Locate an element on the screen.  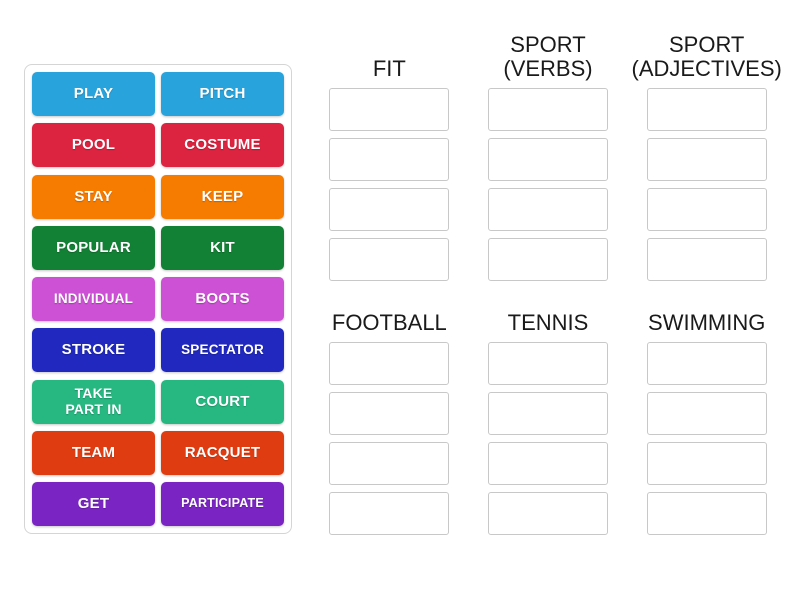
word-tile-row: POOL COSTUME is located at coordinates (158, 145).